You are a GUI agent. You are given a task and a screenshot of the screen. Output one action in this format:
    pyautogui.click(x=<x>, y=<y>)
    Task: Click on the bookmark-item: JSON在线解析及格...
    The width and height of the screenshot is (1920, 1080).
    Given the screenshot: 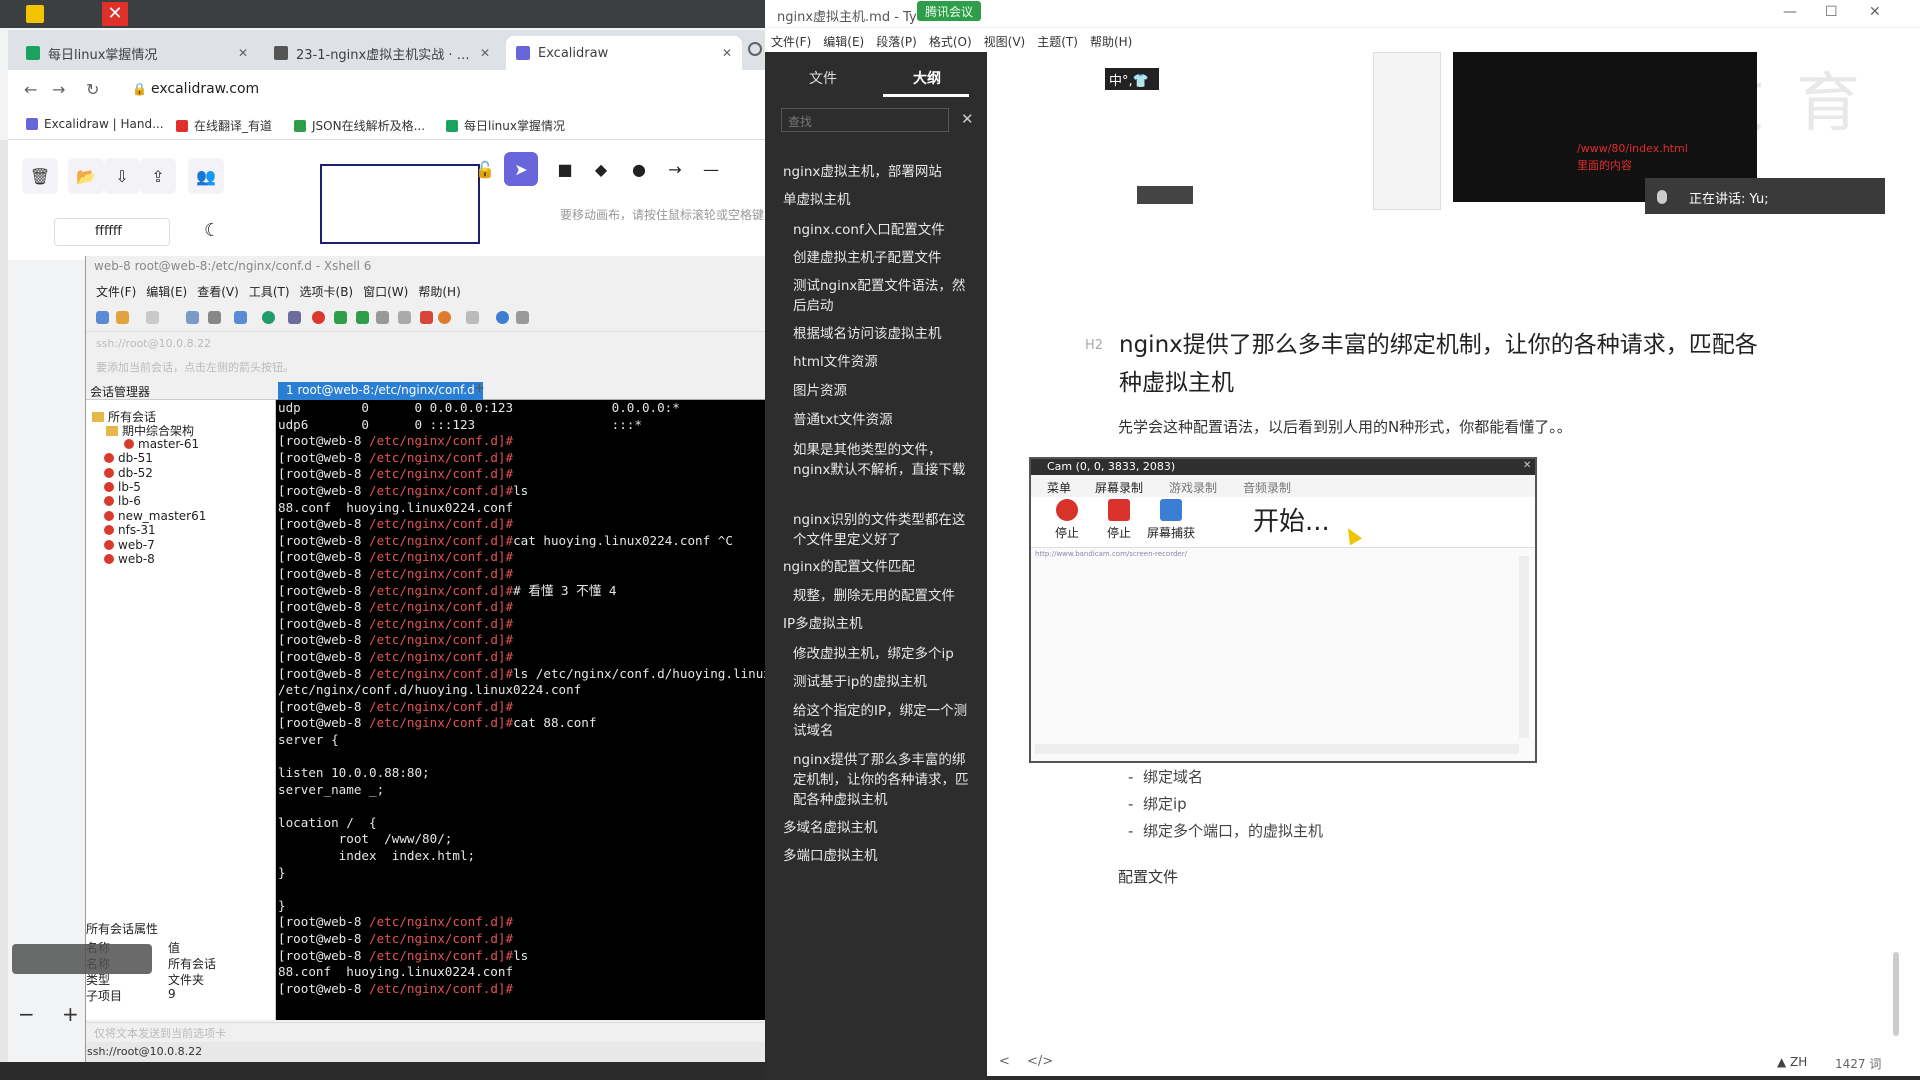 What is the action you would take?
    pyautogui.click(x=359, y=125)
    